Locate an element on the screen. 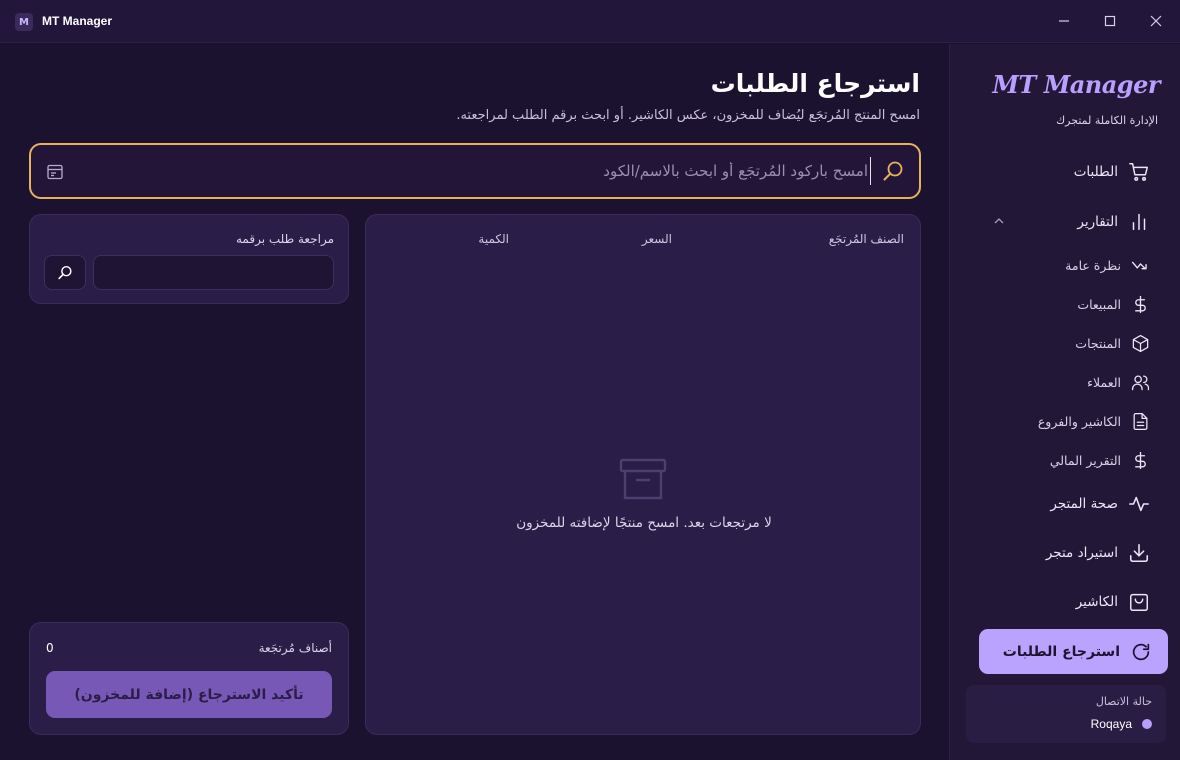  archive-box-icon is located at coordinates (643, 479).